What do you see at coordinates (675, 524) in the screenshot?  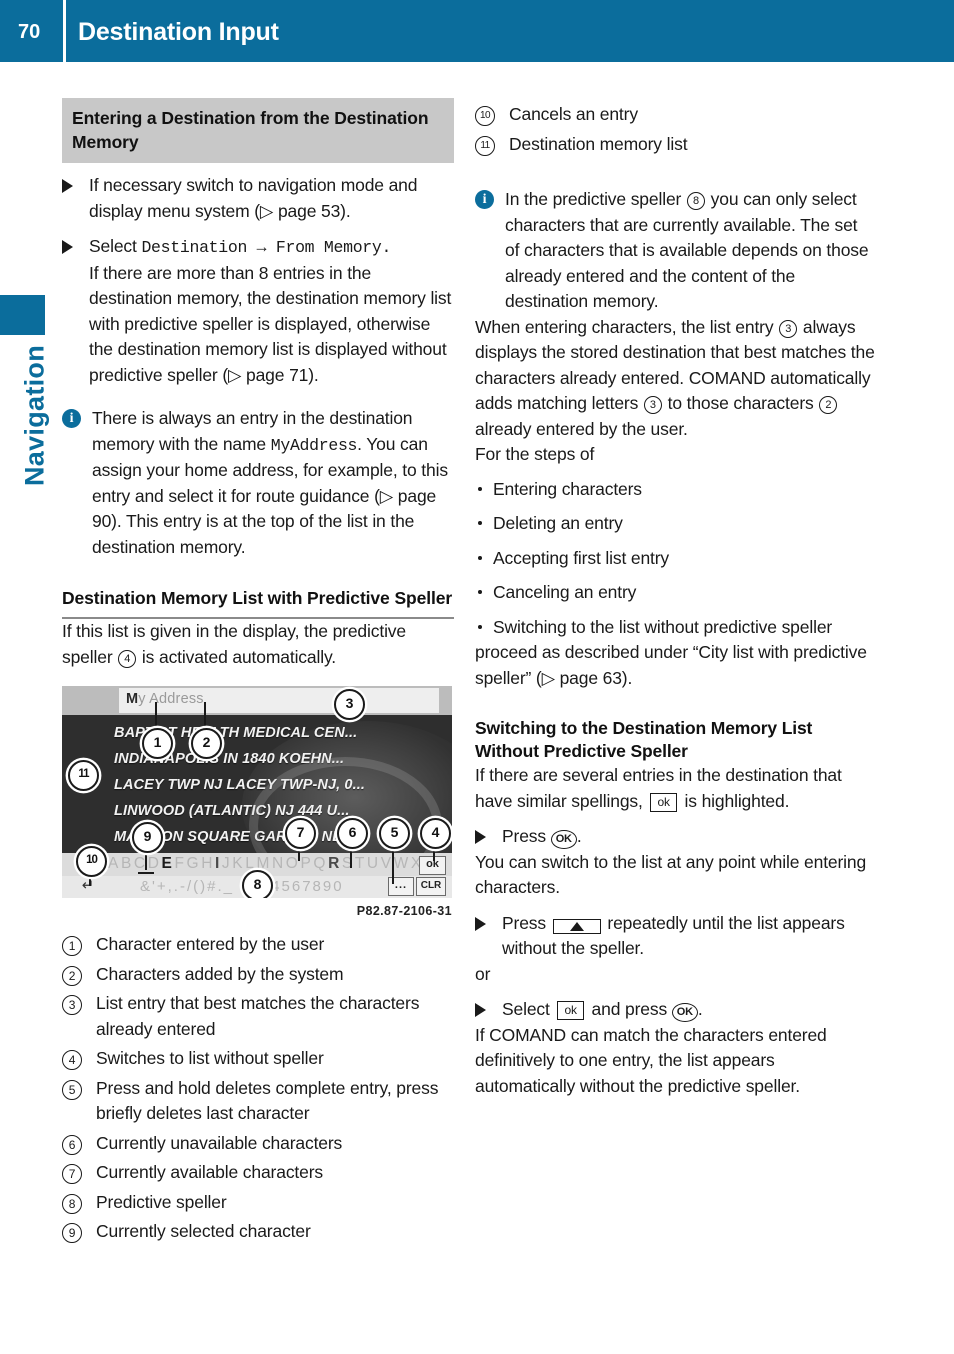 I see `bullet-deleting-an-entry: Deleting an entry` at bounding box center [675, 524].